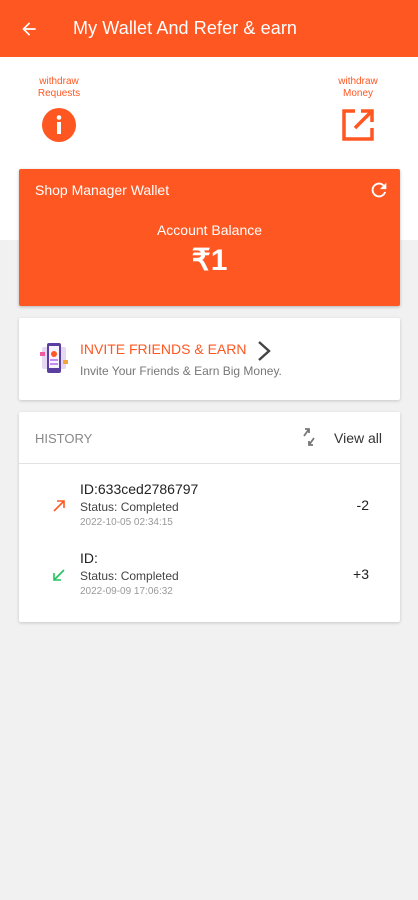 The image size is (418, 900). Describe the element at coordinates (358, 125) in the screenshot. I see `open-in-new-icon` at that location.